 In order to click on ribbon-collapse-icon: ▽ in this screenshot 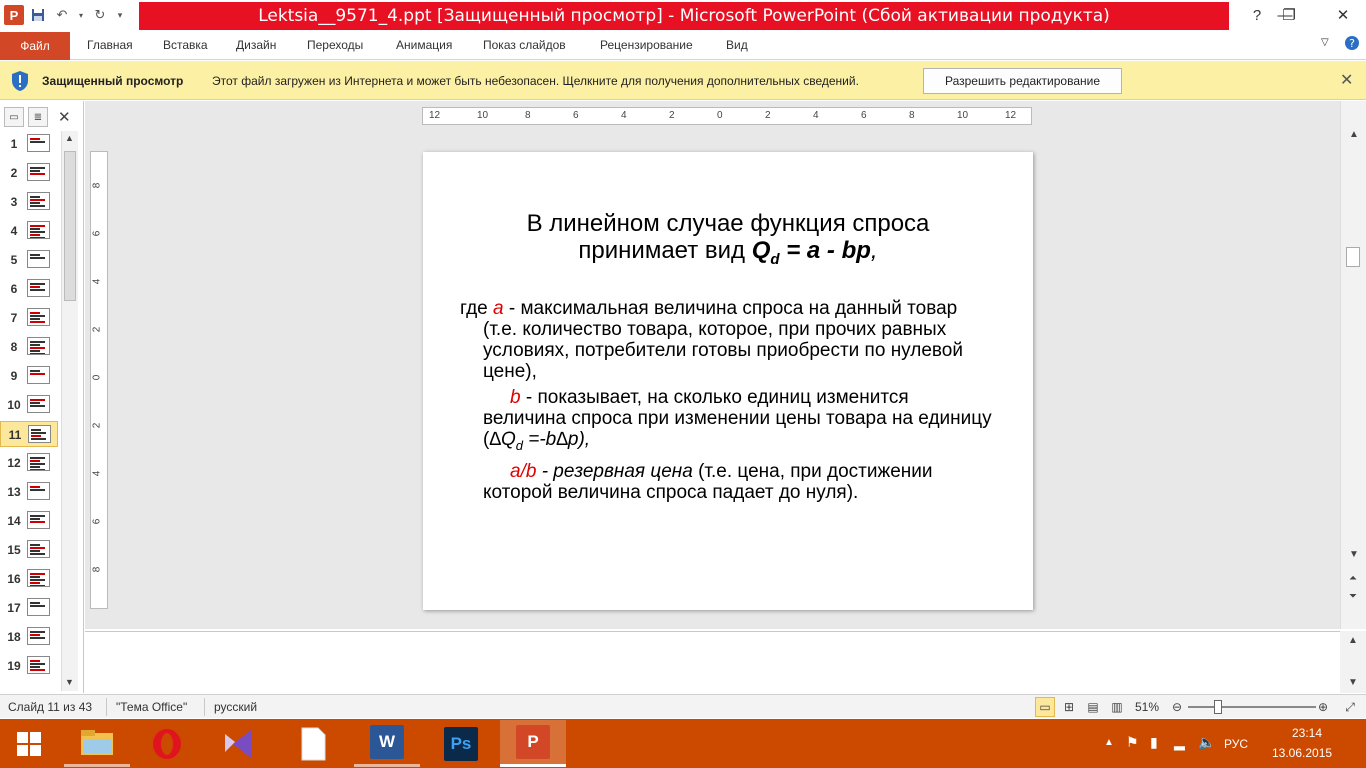, I will do `click(1325, 42)`.